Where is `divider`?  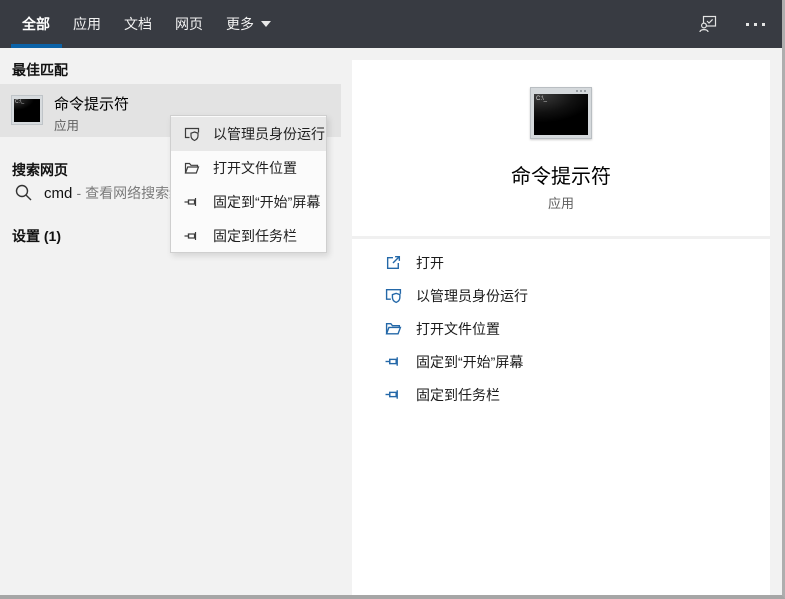
divider is located at coordinates (561, 237).